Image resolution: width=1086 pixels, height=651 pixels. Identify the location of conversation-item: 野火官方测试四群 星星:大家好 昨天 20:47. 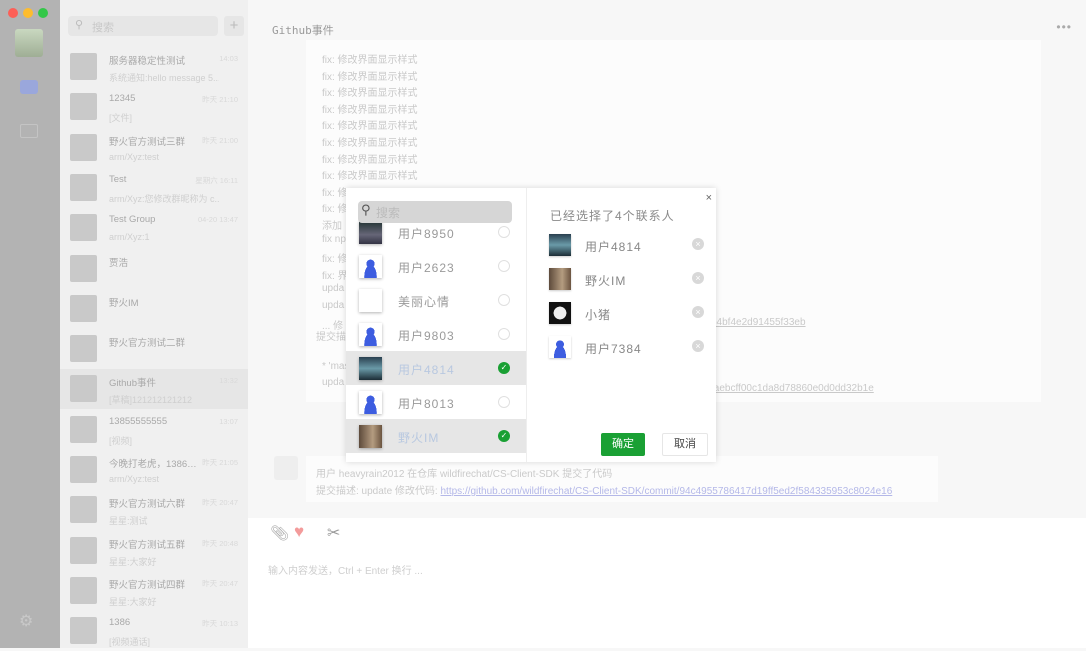
(154, 591).